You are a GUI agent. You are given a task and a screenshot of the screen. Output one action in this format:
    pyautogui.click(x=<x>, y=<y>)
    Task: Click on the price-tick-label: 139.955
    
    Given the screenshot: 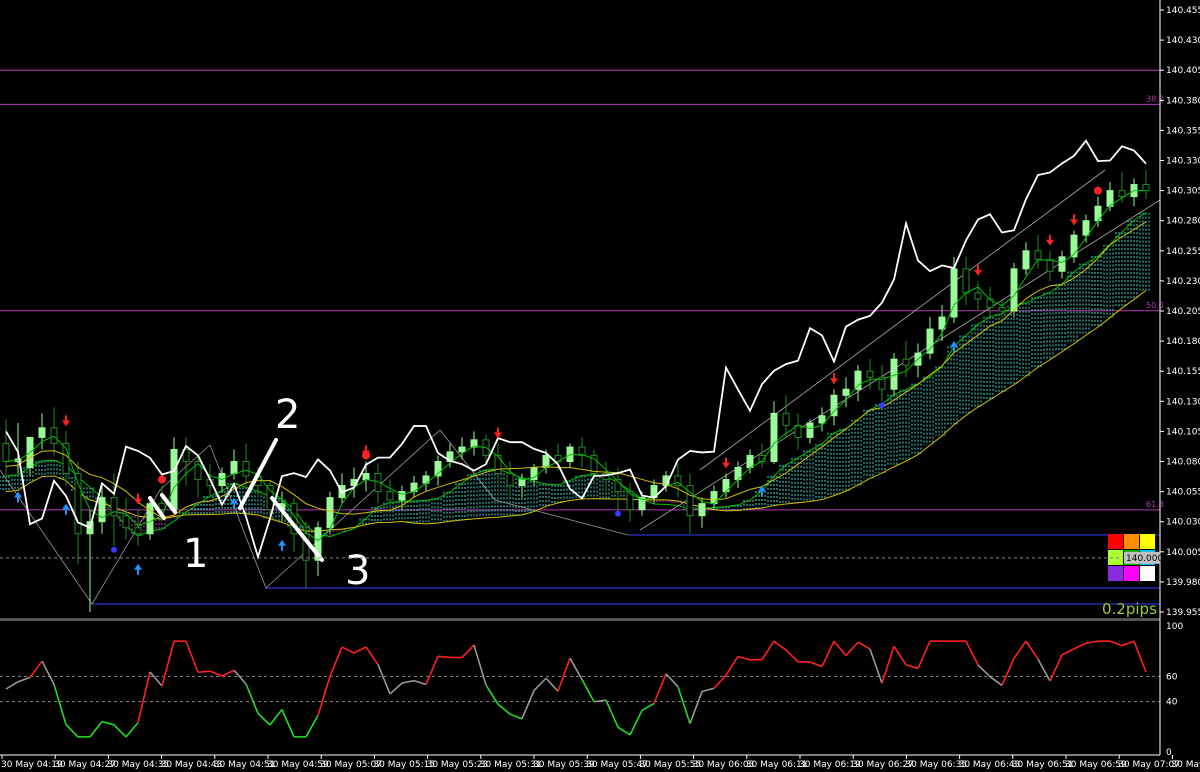 What is the action you would take?
    pyautogui.click(x=1183, y=613)
    